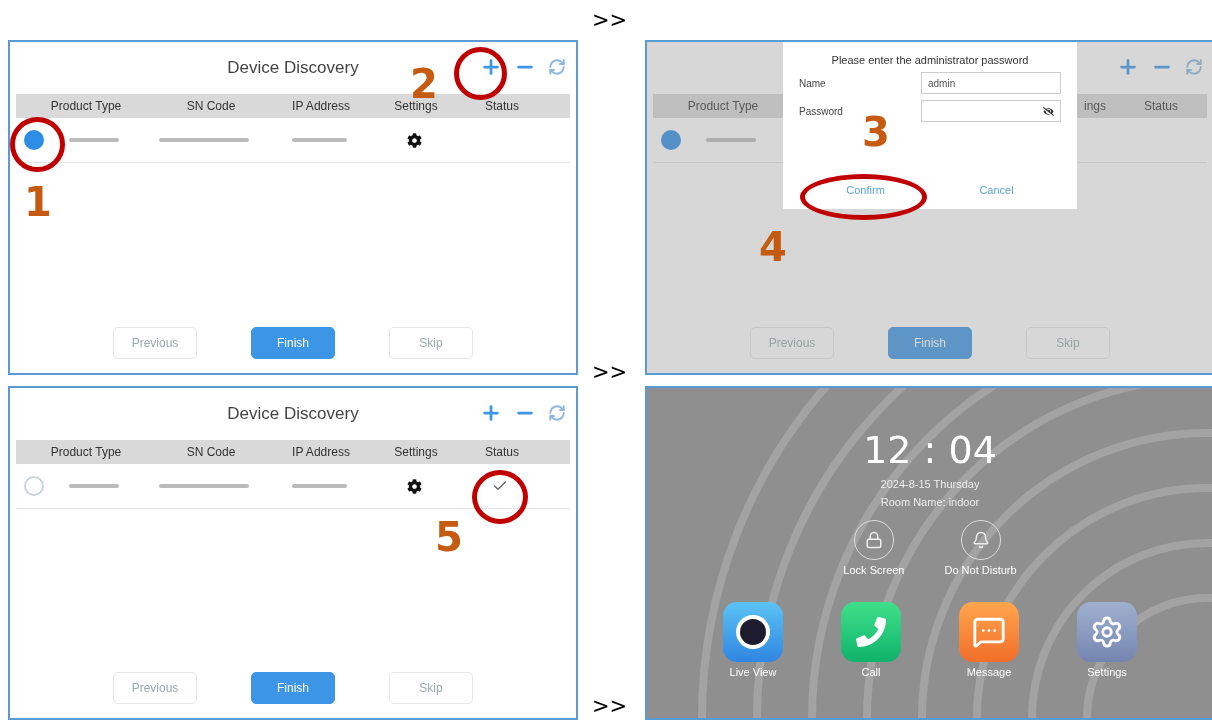 The width and height of the screenshot is (1212, 720). I want to click on quick-label: Lock Screen, so click(874, 570).